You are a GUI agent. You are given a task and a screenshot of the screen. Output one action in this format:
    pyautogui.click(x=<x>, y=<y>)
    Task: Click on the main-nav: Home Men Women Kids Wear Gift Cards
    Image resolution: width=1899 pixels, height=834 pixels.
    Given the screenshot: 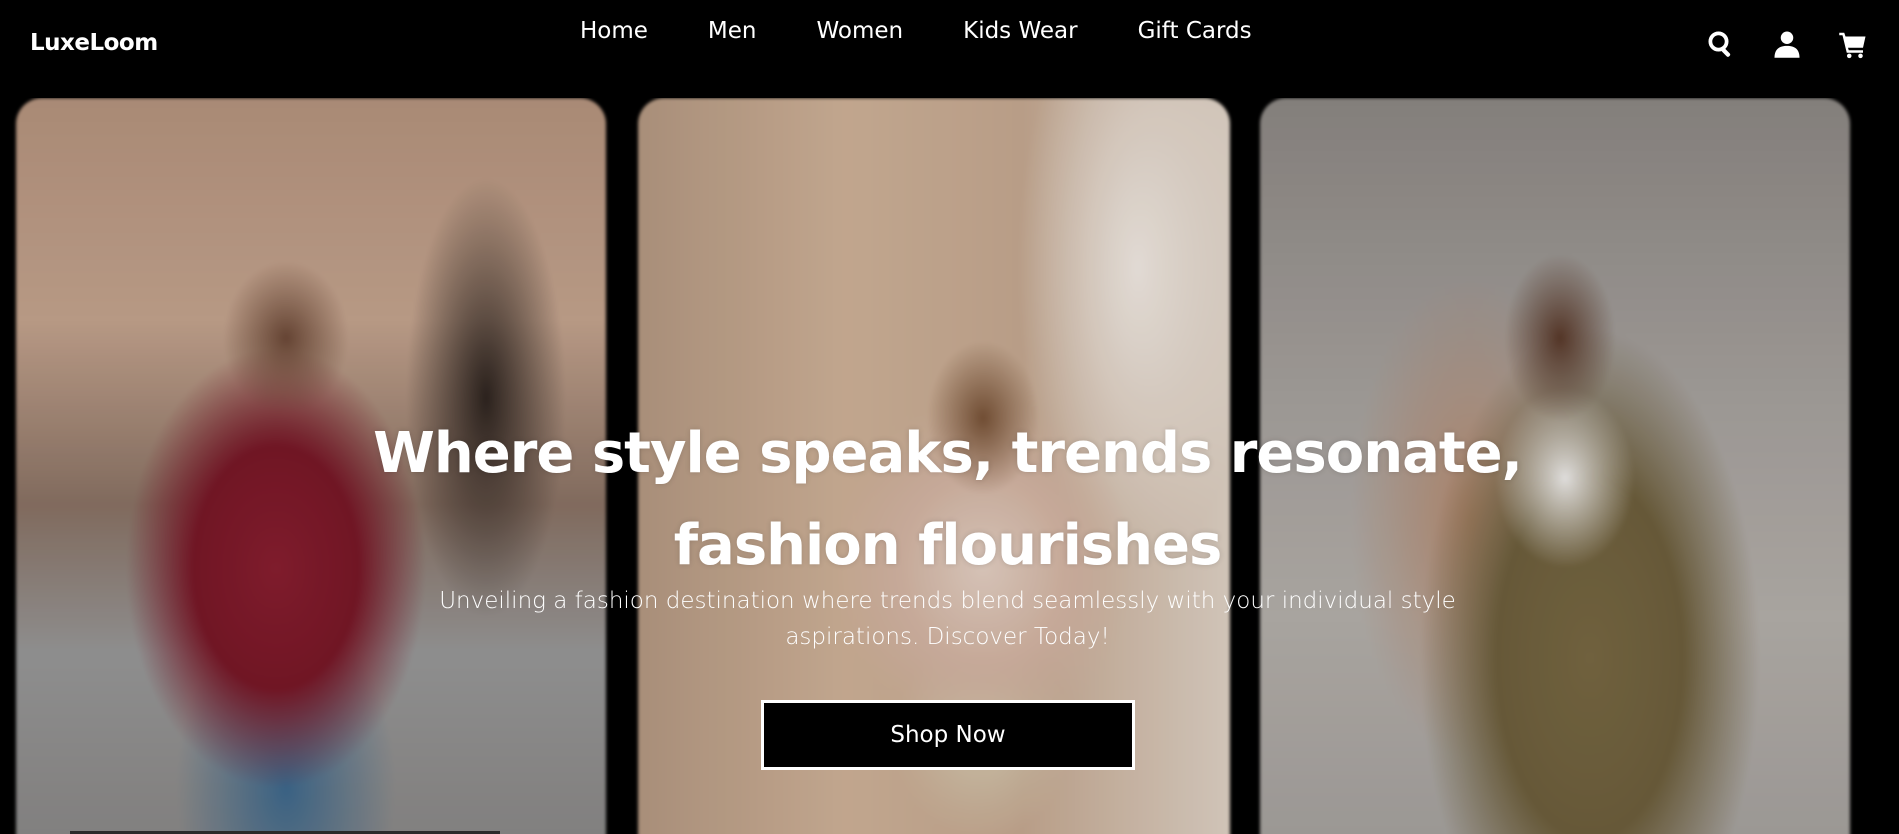 What is the action you would take?
    pyautogui.click(x=916, y=31)
    